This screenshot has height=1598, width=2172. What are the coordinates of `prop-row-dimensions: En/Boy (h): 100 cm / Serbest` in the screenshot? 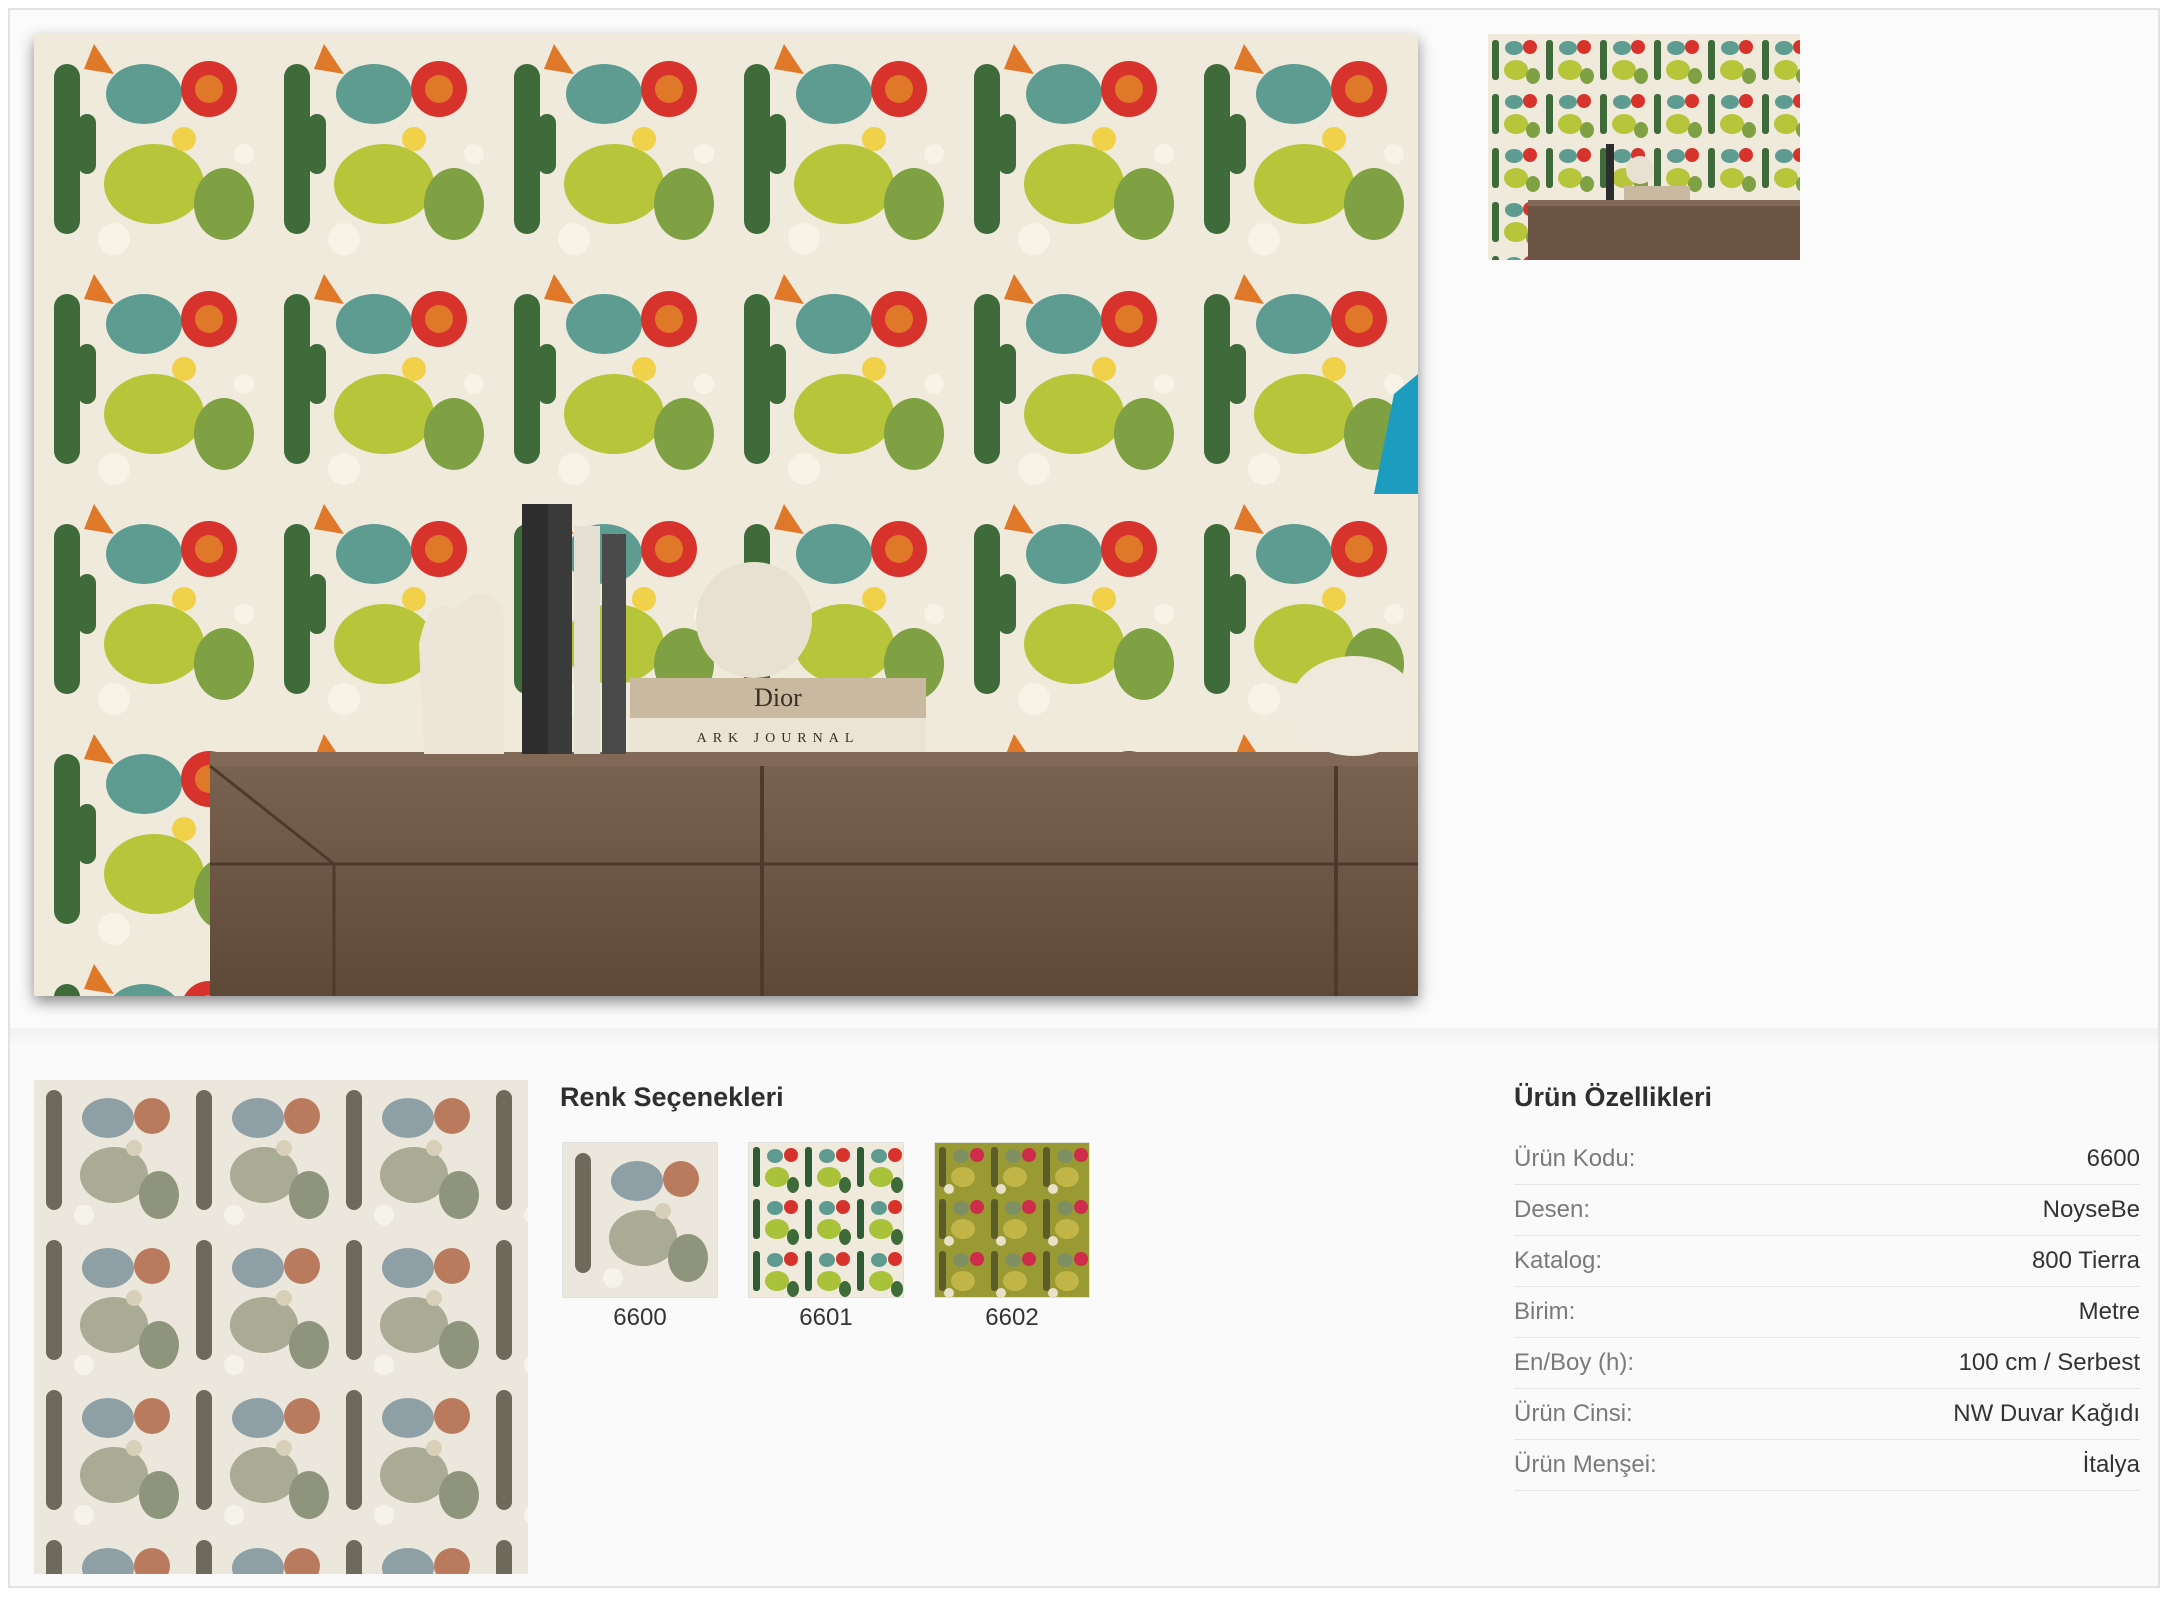 It's located at (1827, 1363).